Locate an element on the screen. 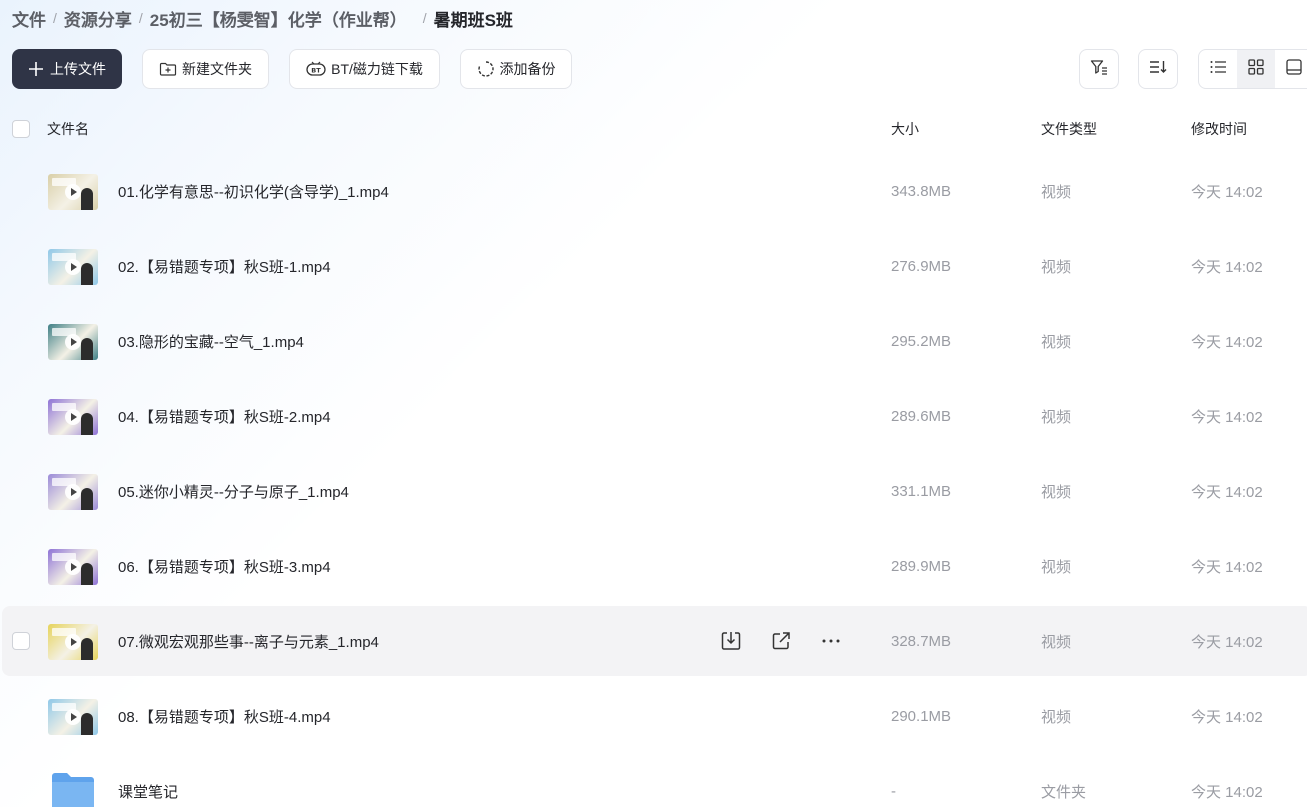 Image resolution: width=1307 pixels, height=807 pixels. list-icon is located at coordinates (1218, 69).